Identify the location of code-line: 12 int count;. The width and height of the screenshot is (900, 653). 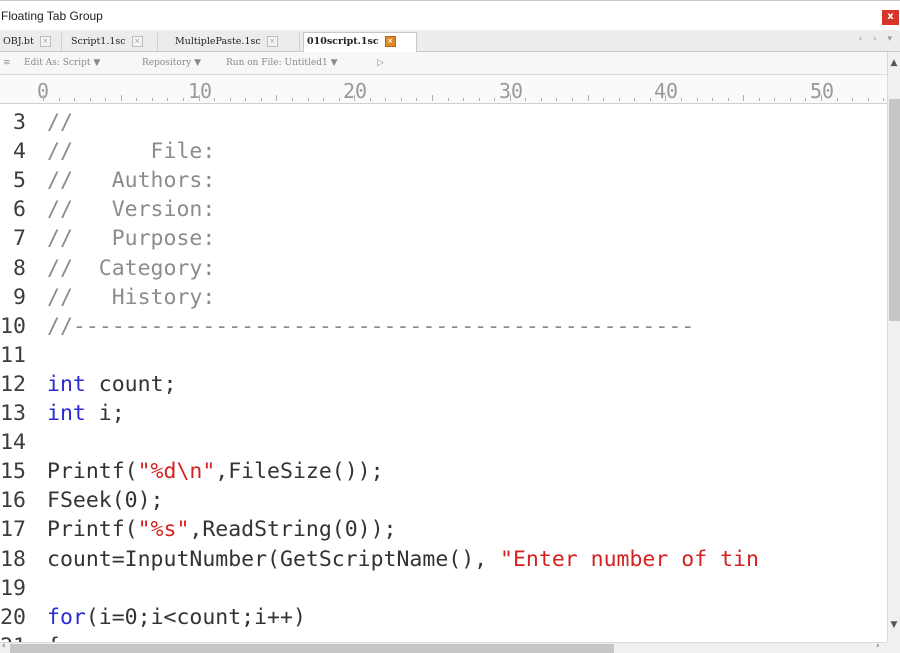
(443, 384).